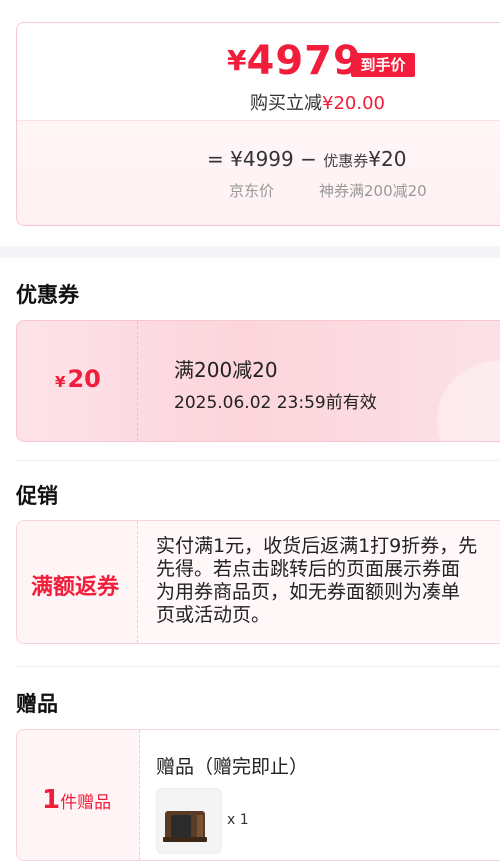  Describe the element at coordinates (226, 370) in the screenshot. I see `coupon-title: 满200减20` at that location.